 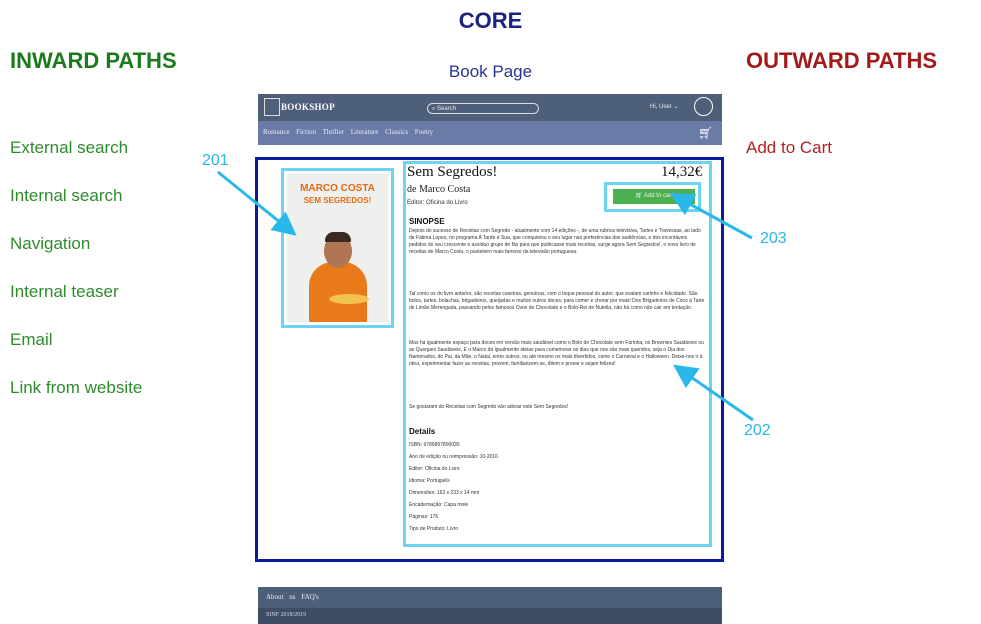 What do you see at coordinates (349, 299) in the screenshot?
I see `cake-plate` at bounding box center [349, 299].